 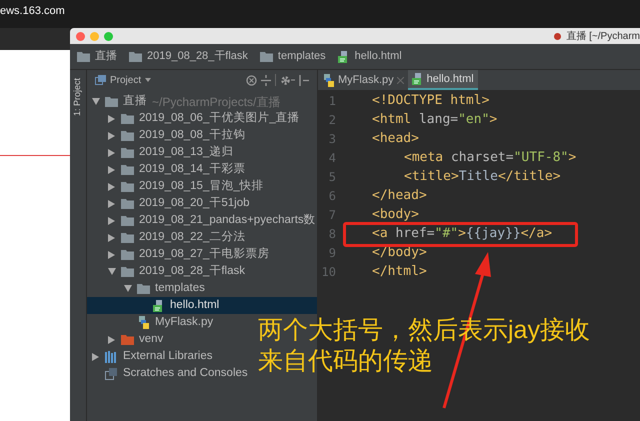 What do you see at coordinates (399, 271) in the screenshot?
I see `code-line: </html>` at bounding box center [399, 271].